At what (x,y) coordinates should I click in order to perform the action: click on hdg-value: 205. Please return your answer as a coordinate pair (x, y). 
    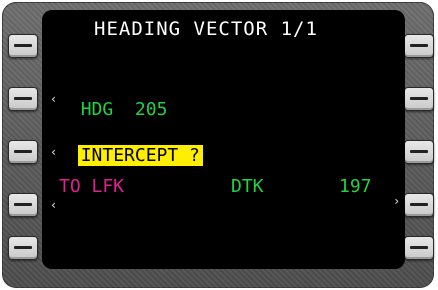
    Looking at the image, I should click on (151, 109).